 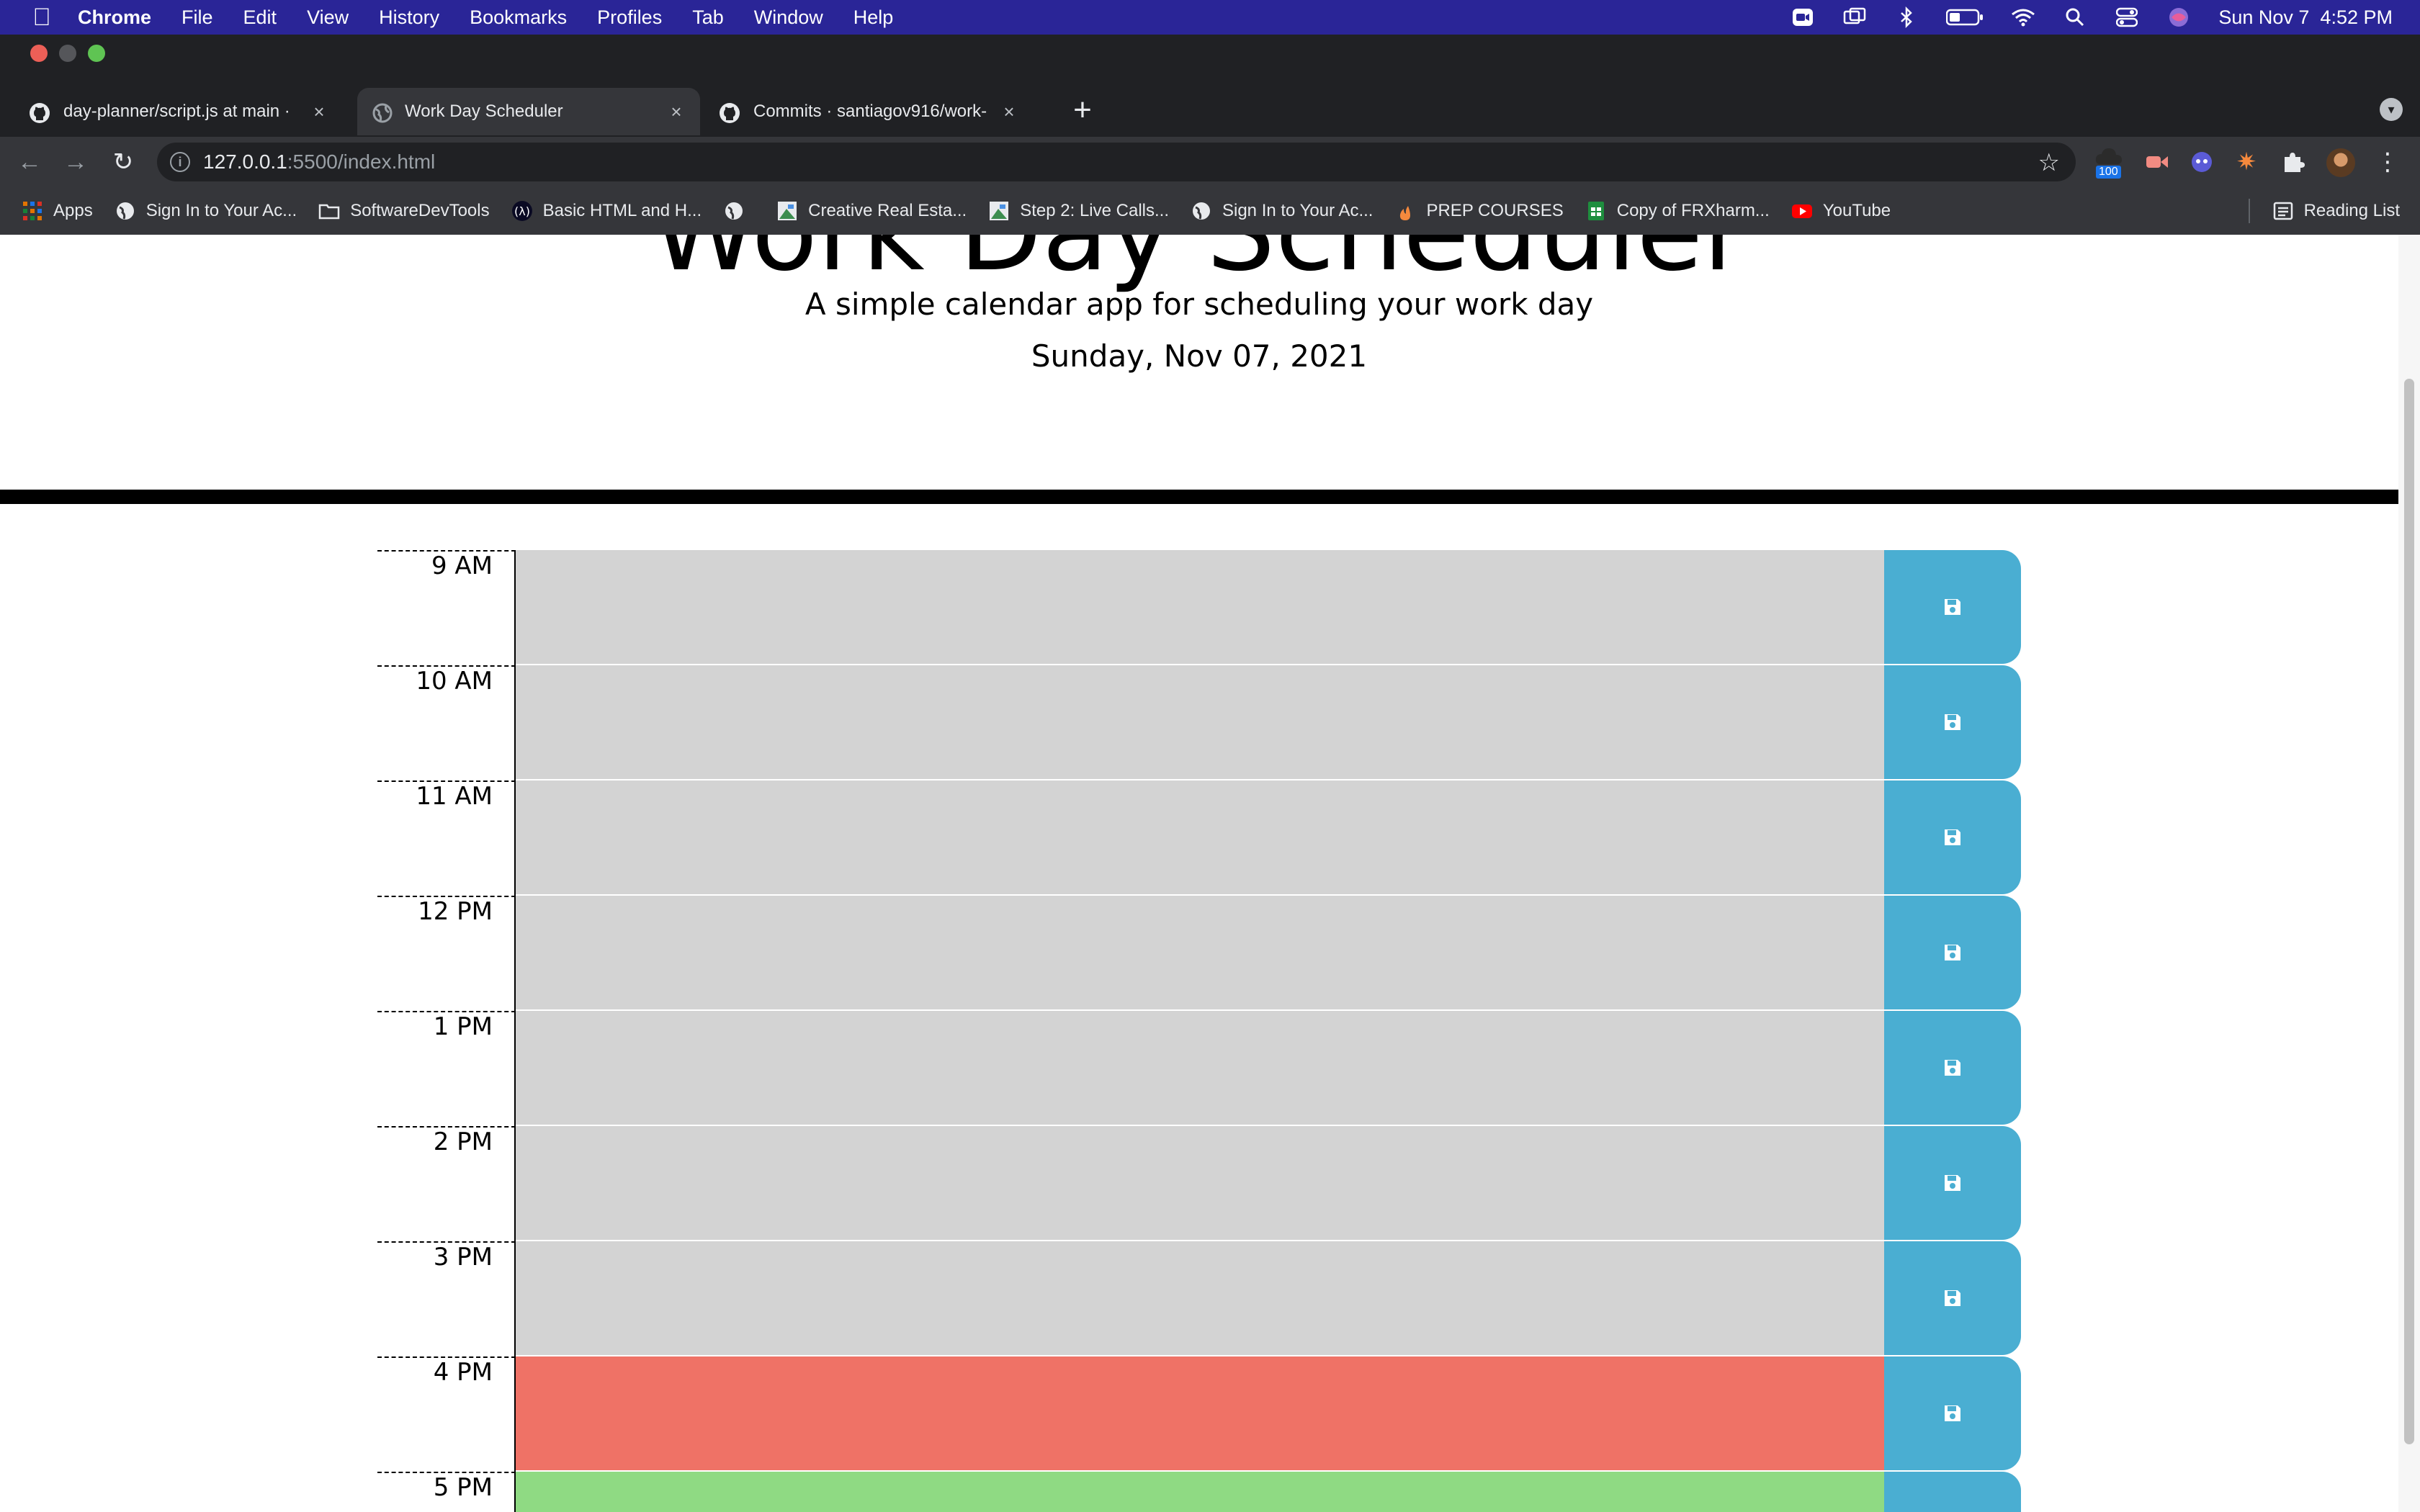 I want to click on control-center-icon, so click(x=2127, y=17).